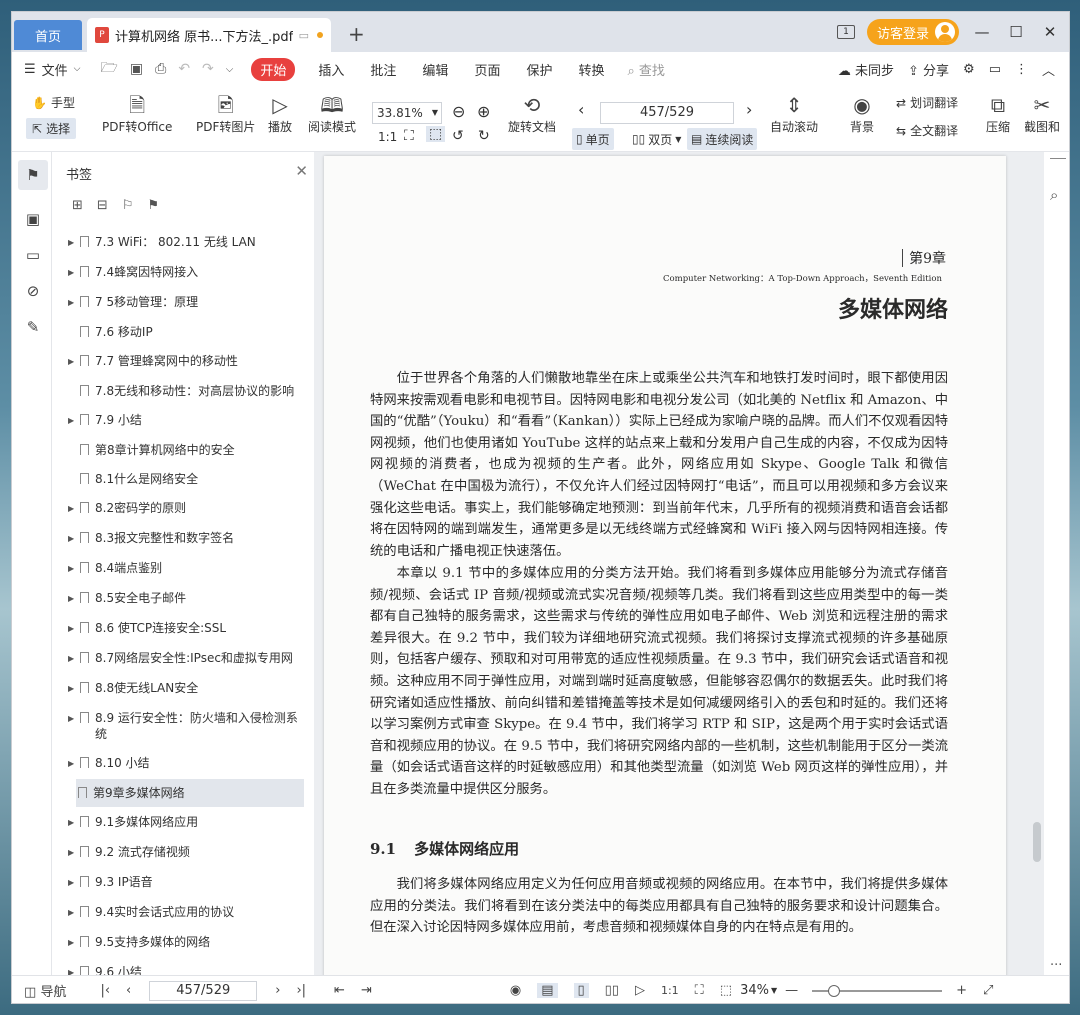  I want to click on bookmark-item: ▶ 7.3 WiFi： 802.11 无线 LAN, so click(178, 242).